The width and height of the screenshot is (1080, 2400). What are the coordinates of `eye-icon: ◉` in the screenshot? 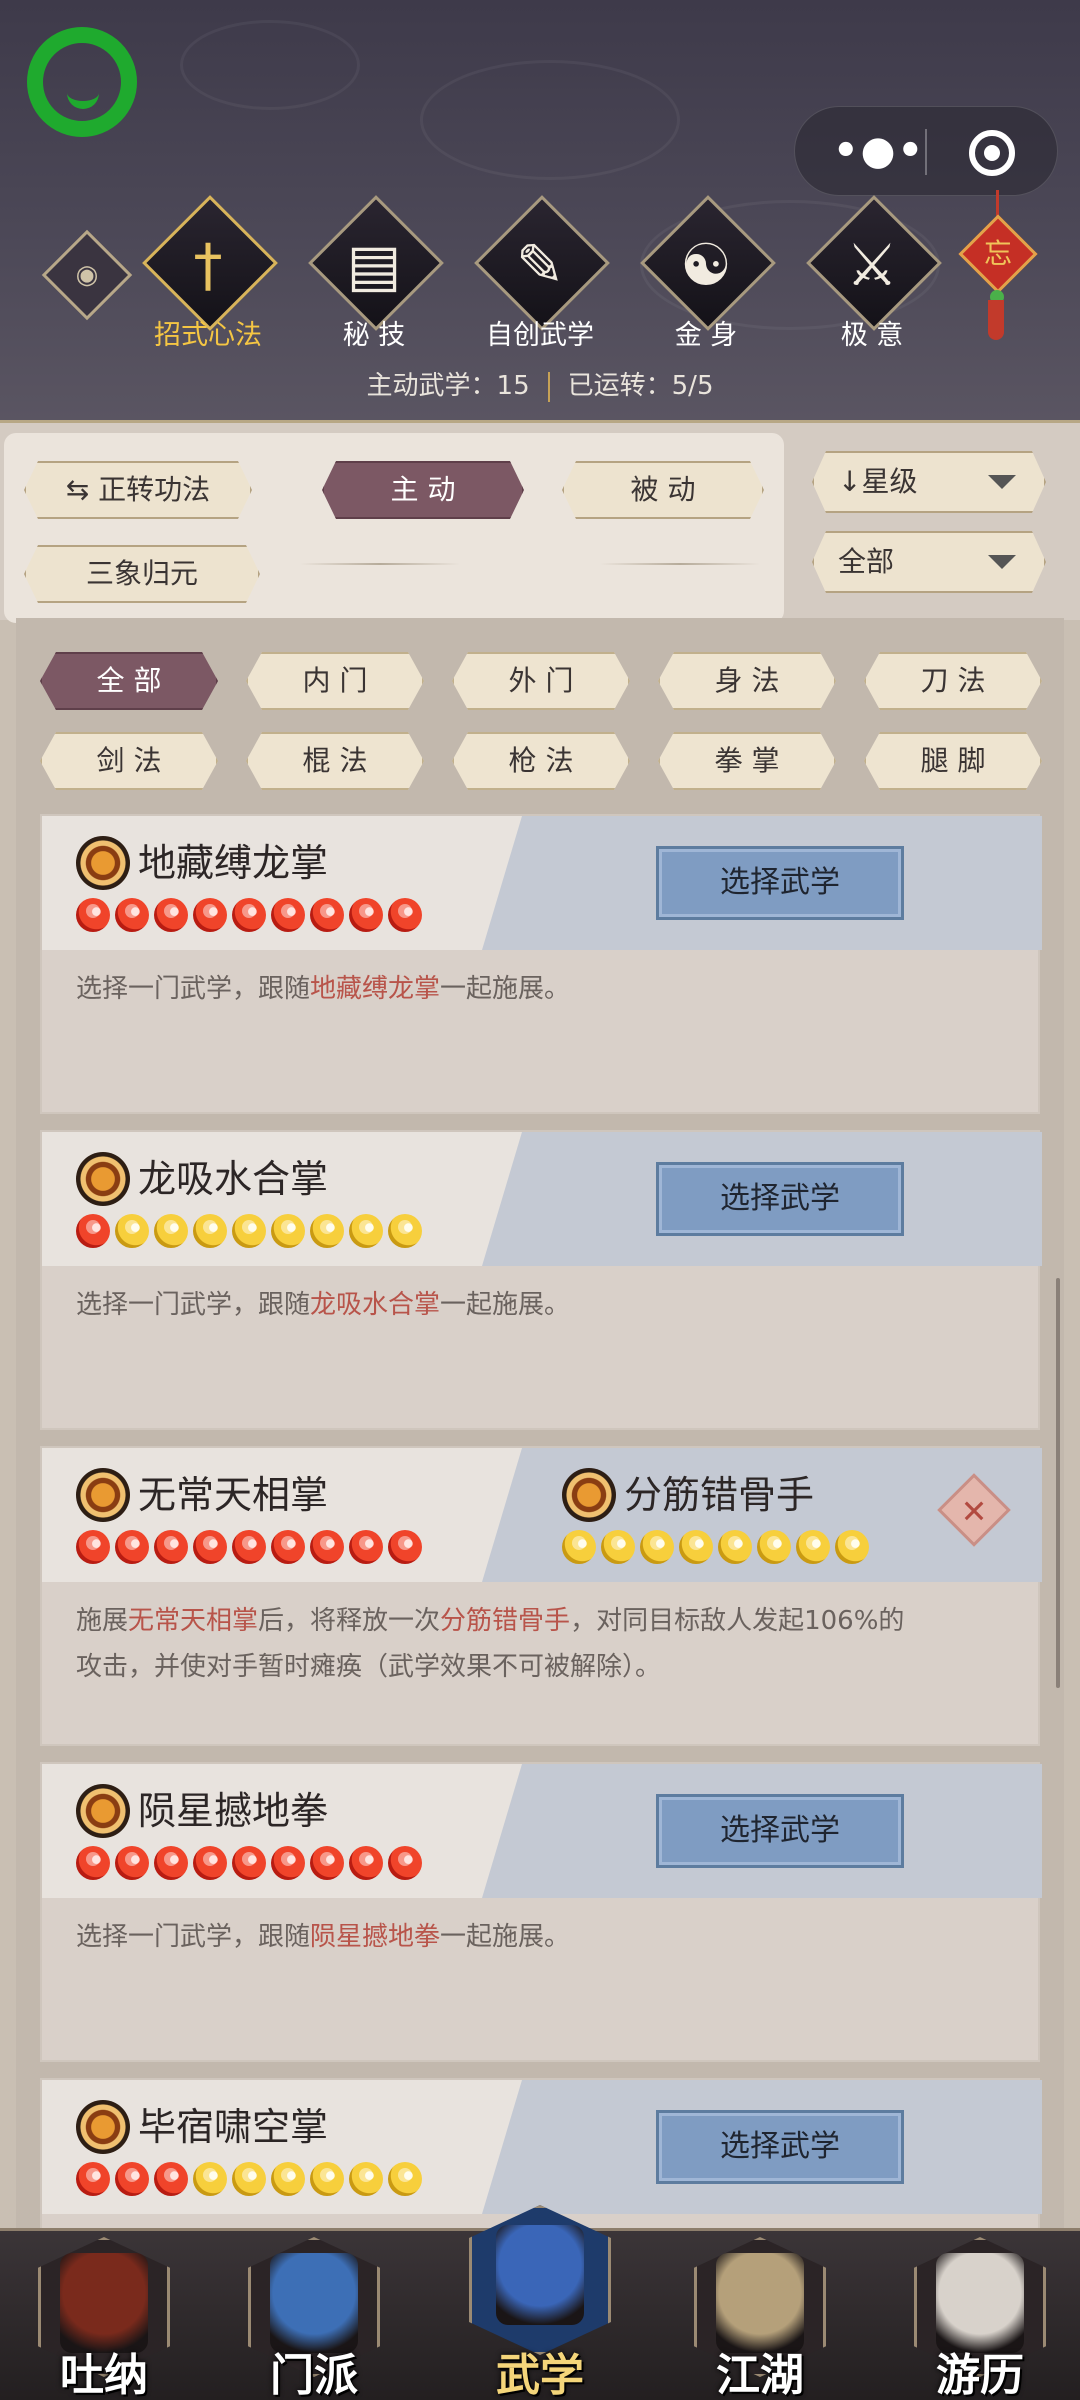 It's located at (87, 275).